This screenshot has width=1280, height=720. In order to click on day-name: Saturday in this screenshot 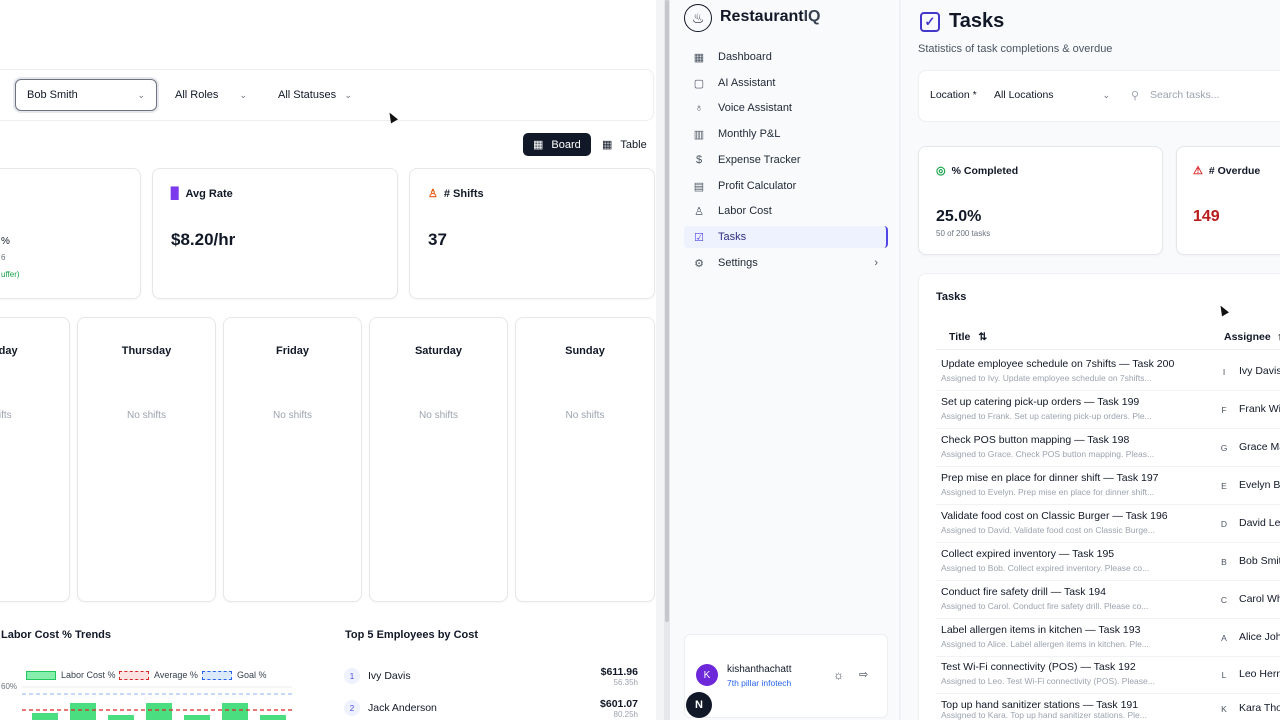, I will do `click(438, 351)`.